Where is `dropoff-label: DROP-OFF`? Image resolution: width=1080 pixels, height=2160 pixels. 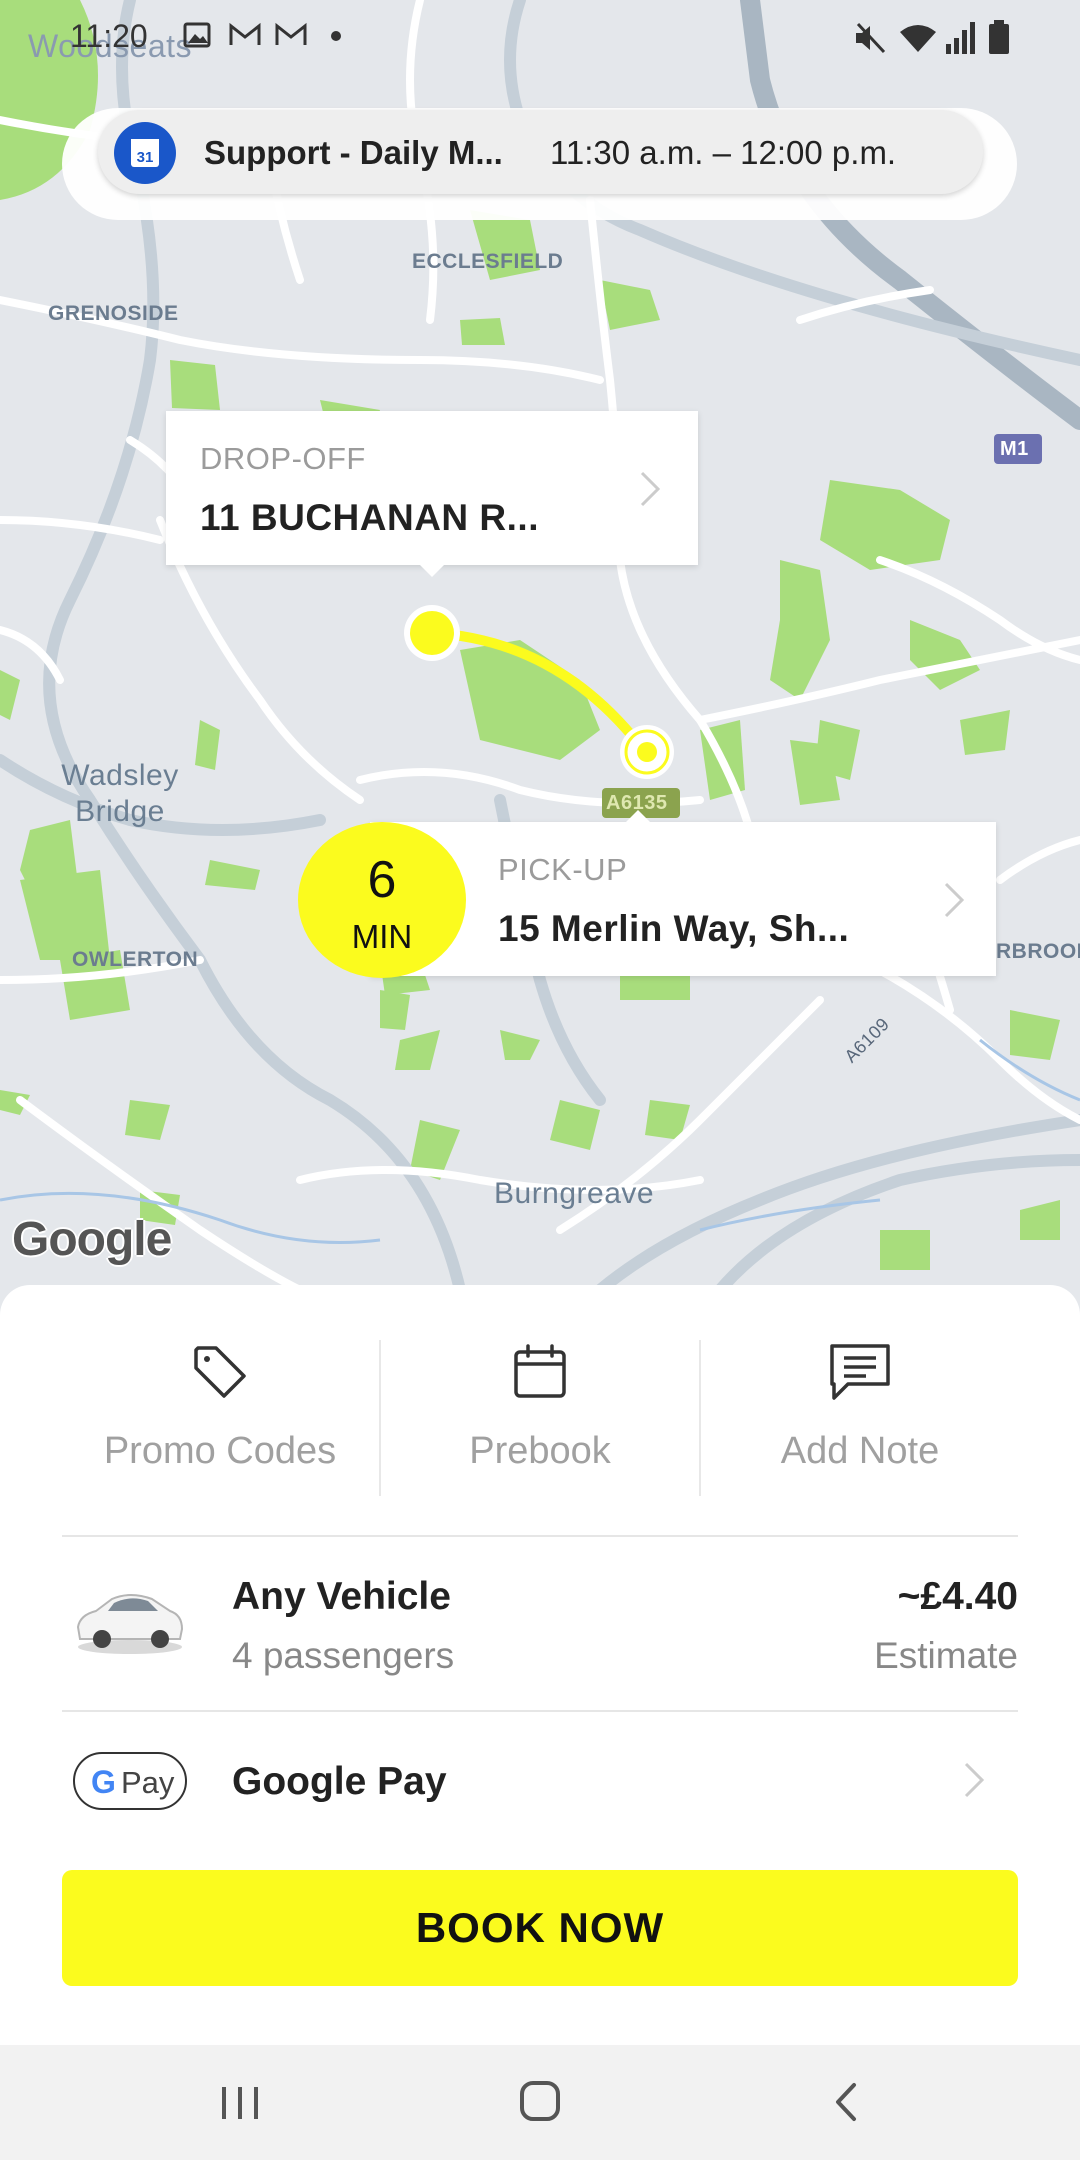 dropoff-label: DROP-OFF is located at coordinates (283, 458).